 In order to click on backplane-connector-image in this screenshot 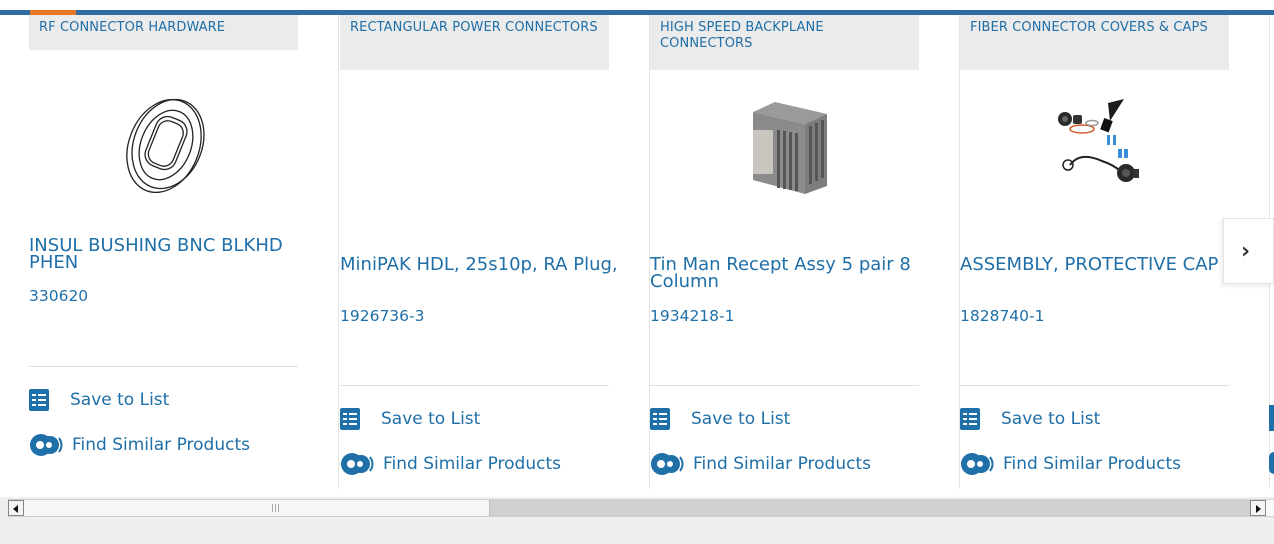, I will do `click(789, 148)`.